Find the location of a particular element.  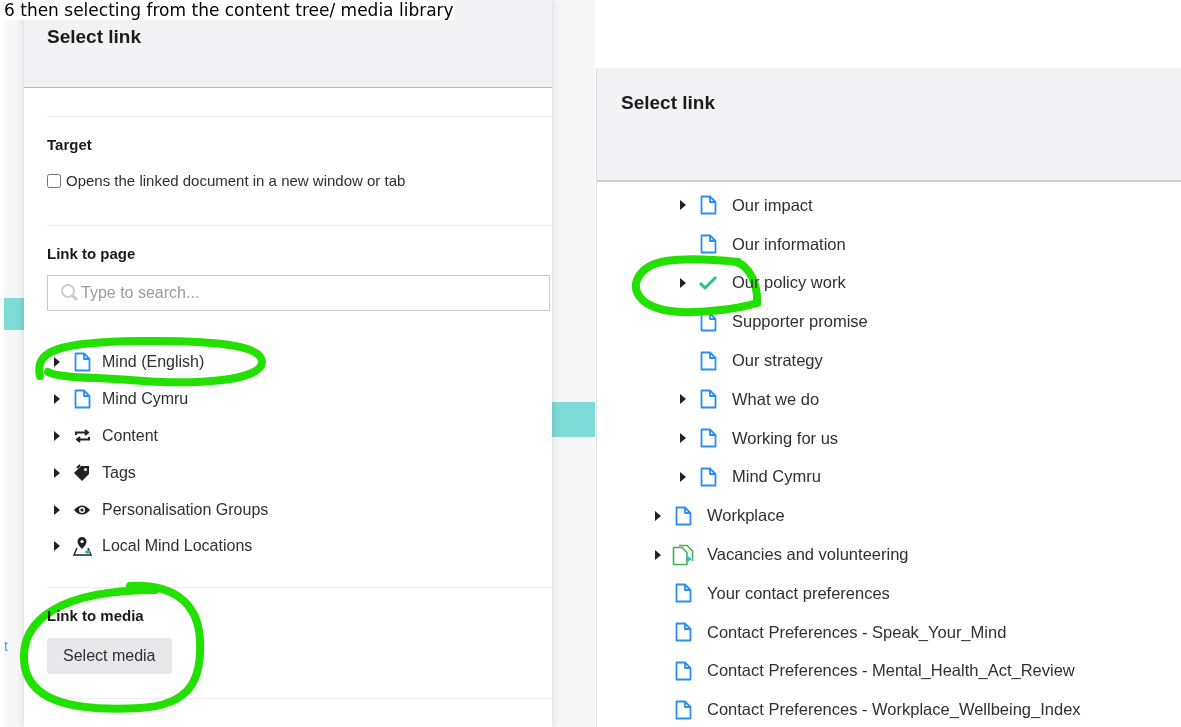

tree-item: Our information is located at coordinates (789, 244).